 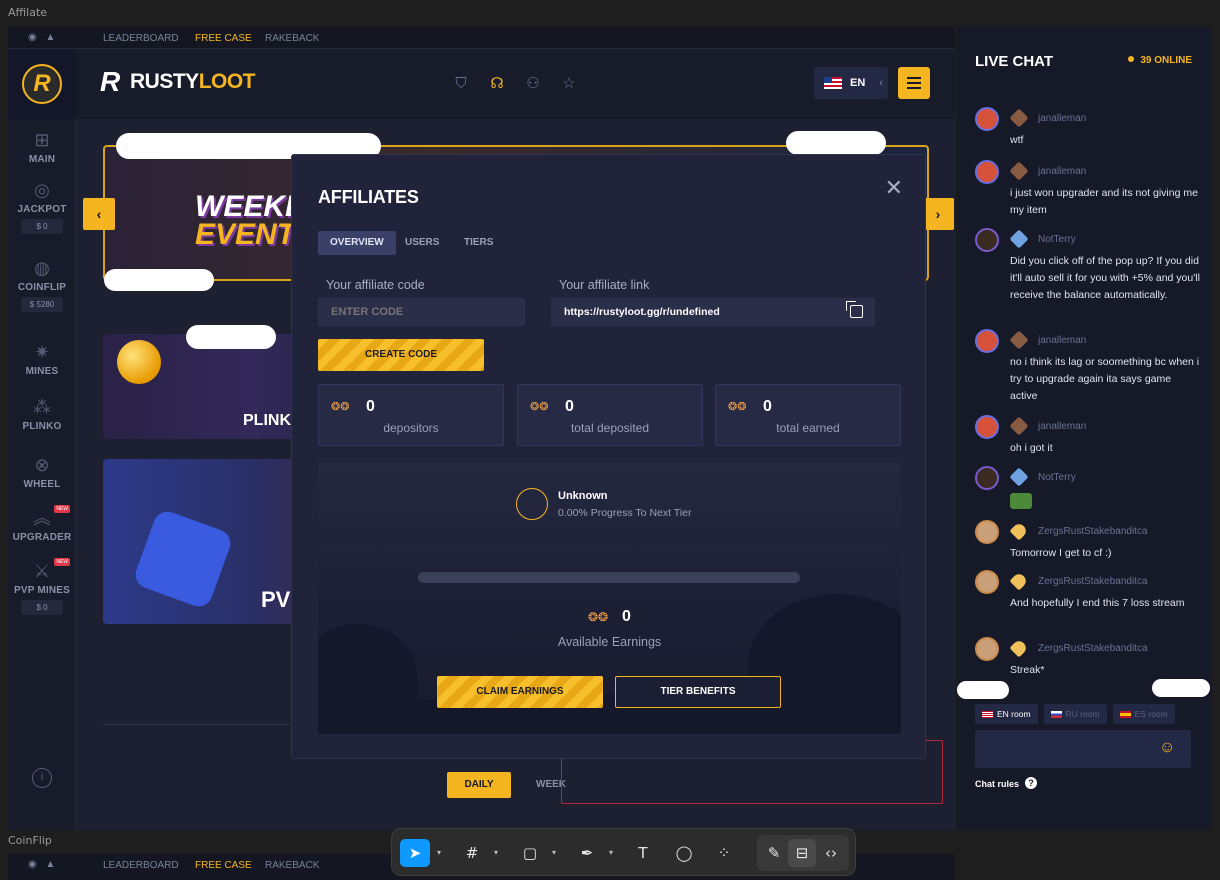 What do you see at coordinates (1075, 714) in the screenshot?
I see `room-ru-button: RU room` at bounding box center [1075, 714].